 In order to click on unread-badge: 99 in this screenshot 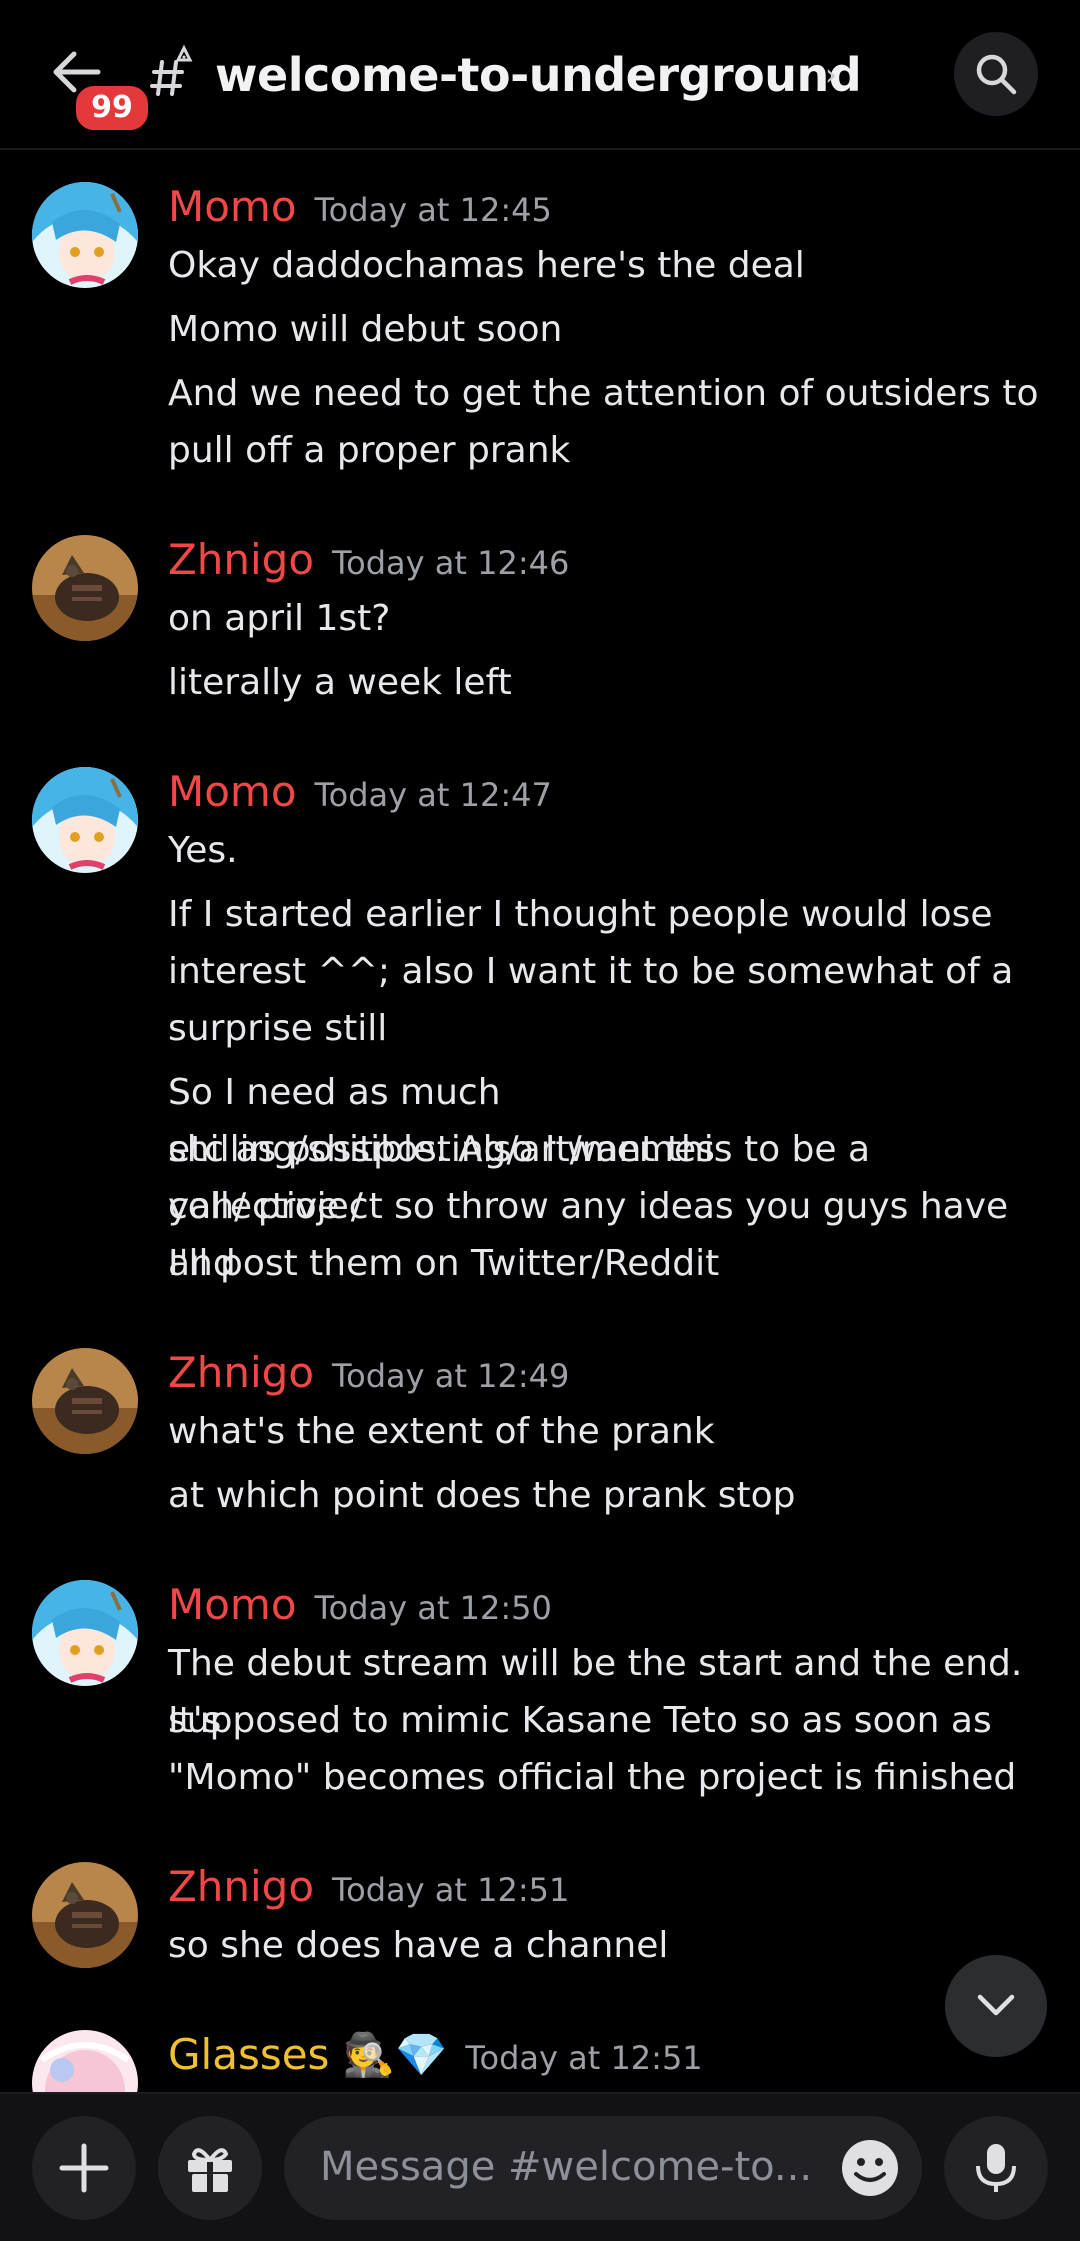, I will do `click(112, 108)`.